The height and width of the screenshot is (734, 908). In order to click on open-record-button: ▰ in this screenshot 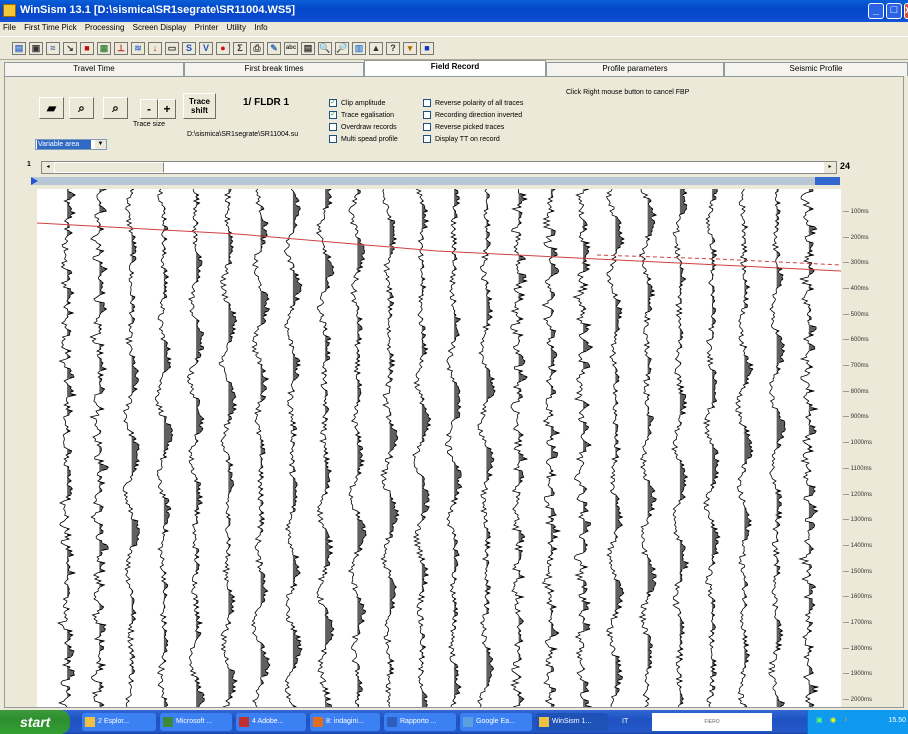, I will do `click(51, 108)`.